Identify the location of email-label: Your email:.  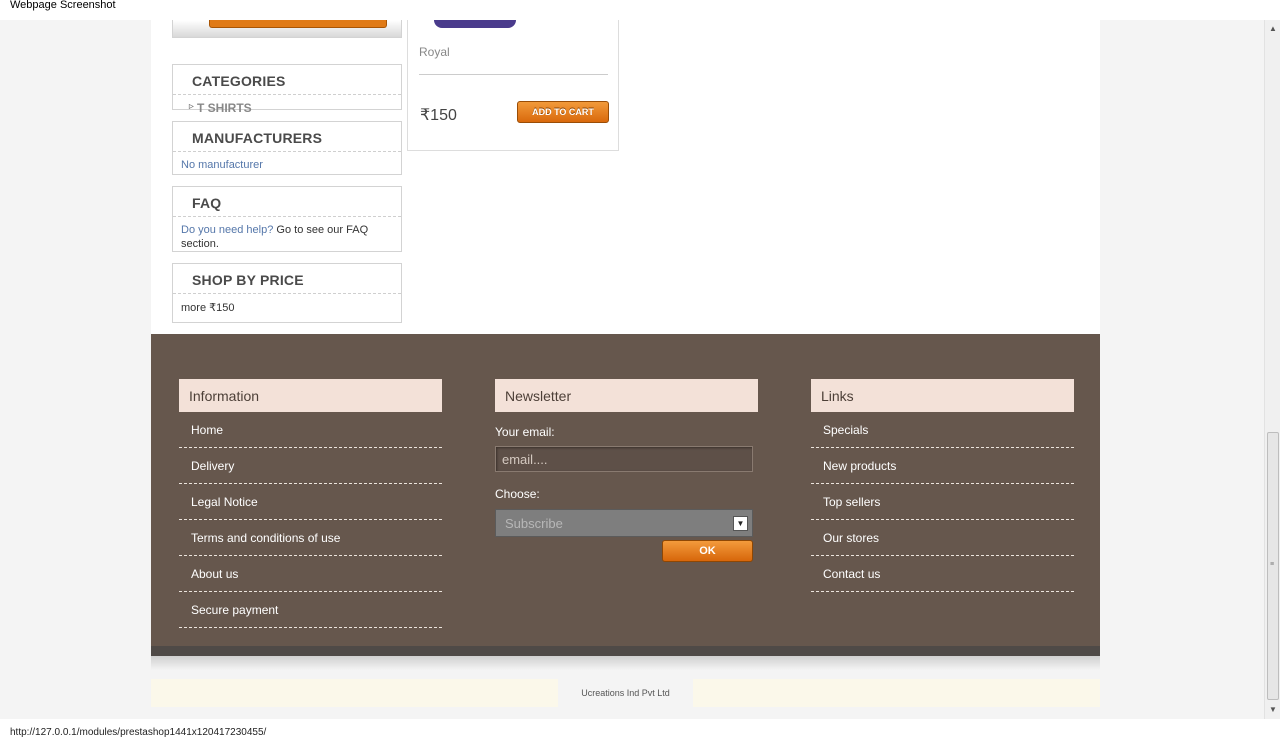
(525, 432).